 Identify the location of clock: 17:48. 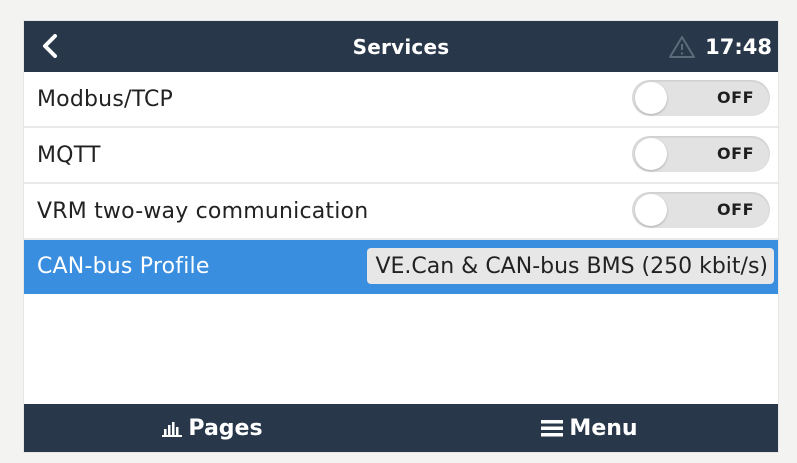
(738, 46).